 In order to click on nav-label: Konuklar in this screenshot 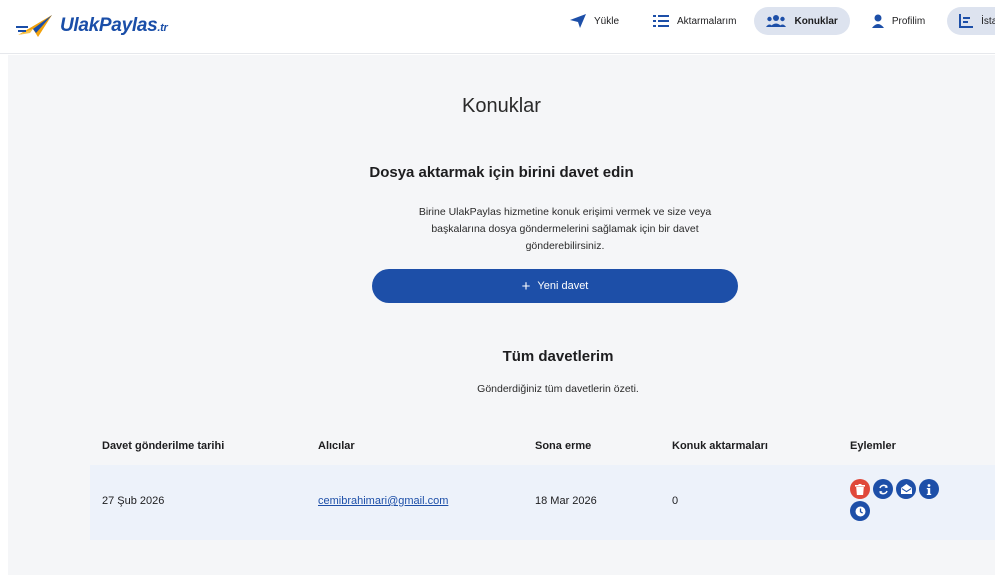, I will do `click(816, 21)`.